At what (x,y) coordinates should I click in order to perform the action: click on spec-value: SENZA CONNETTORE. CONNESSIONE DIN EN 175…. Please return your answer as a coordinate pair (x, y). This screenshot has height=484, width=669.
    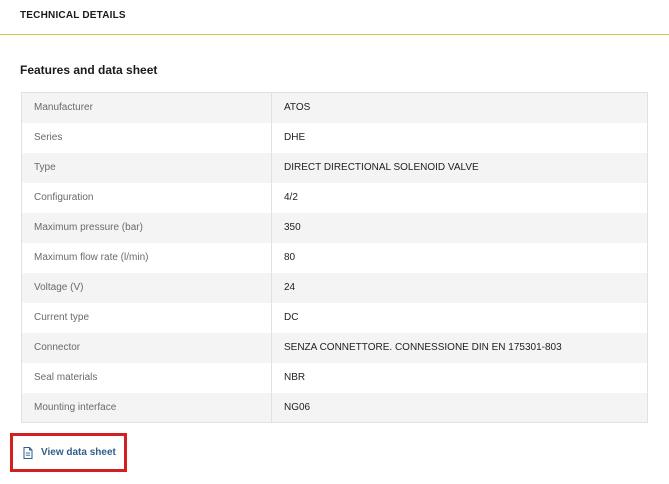
    Looking at the image, I should click on (459, 347).